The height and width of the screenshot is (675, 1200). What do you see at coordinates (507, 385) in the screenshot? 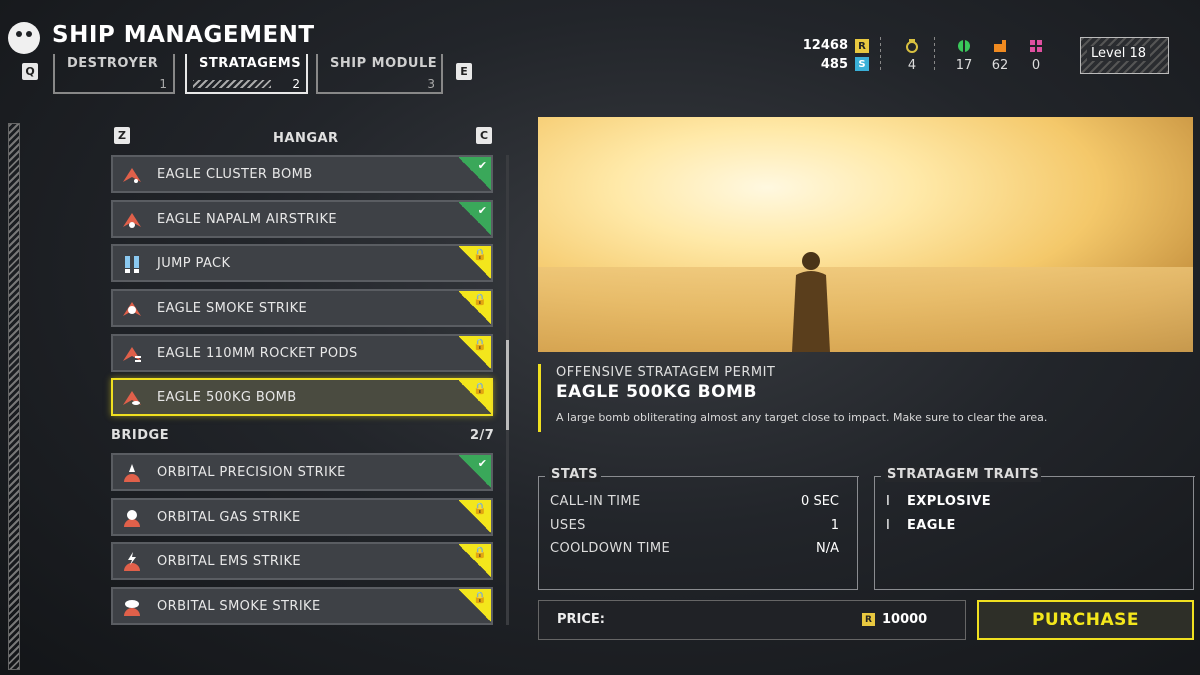
I see `list-scrollbar-thumb` at bounding box center [507, 385].